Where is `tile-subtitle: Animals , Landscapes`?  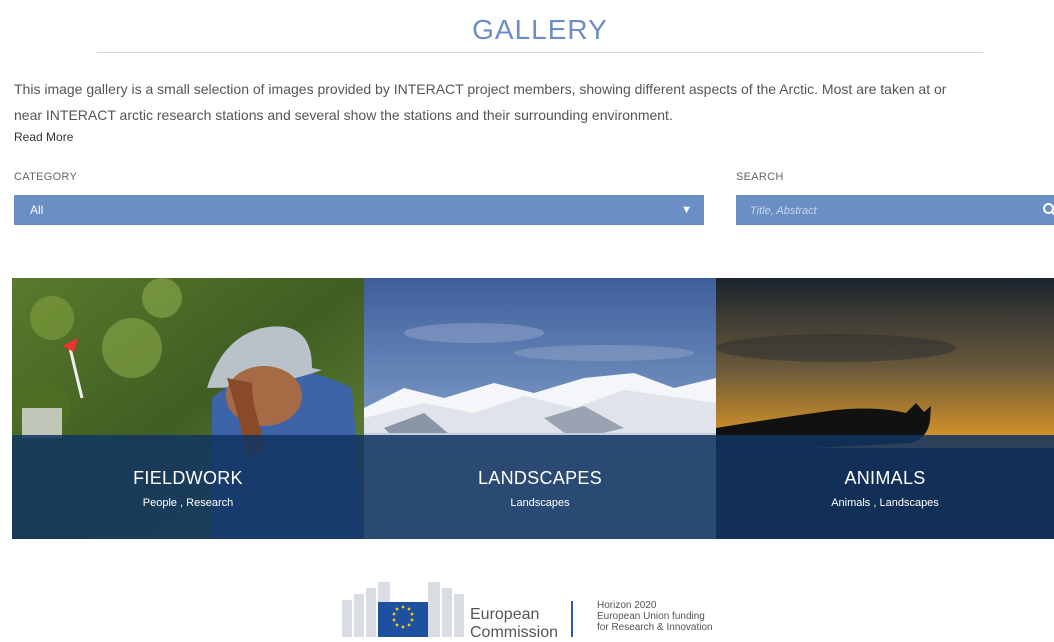 tile-subtitle: Animals , Landscapes is located at coordinates (885, 503).